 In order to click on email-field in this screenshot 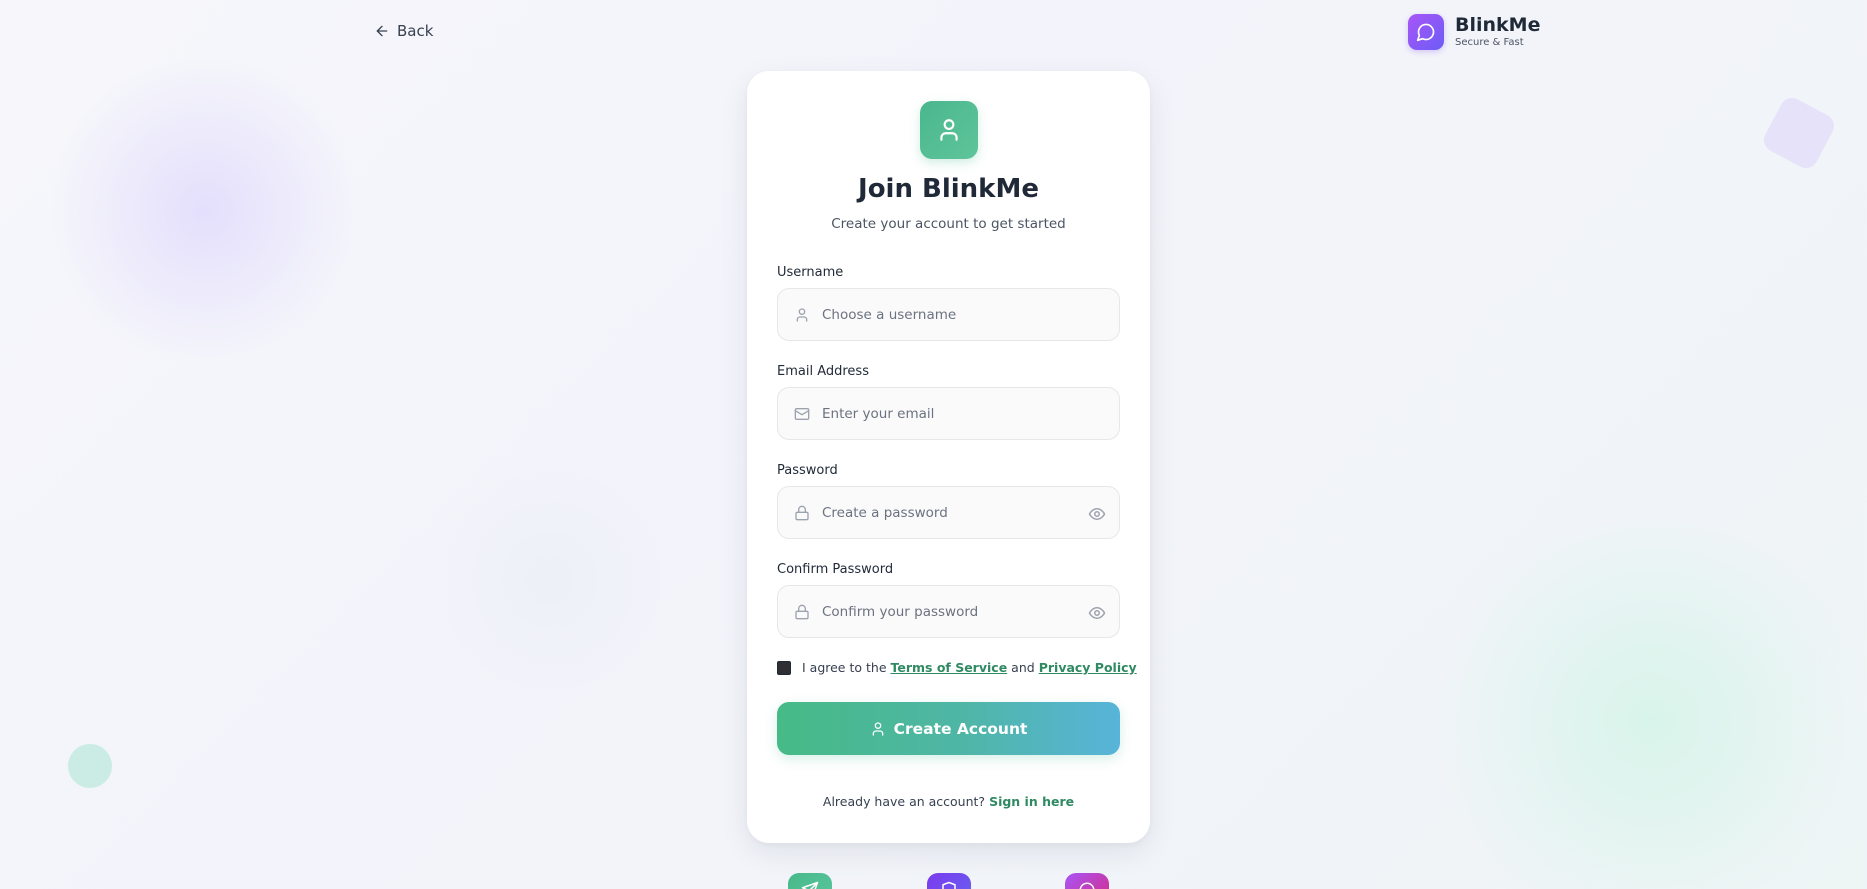, I will do `click(948, 413)`.